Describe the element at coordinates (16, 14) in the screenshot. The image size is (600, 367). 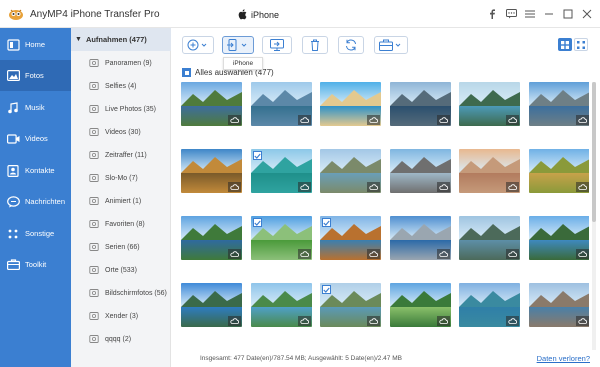
I see `app-logo-icon` at that location.